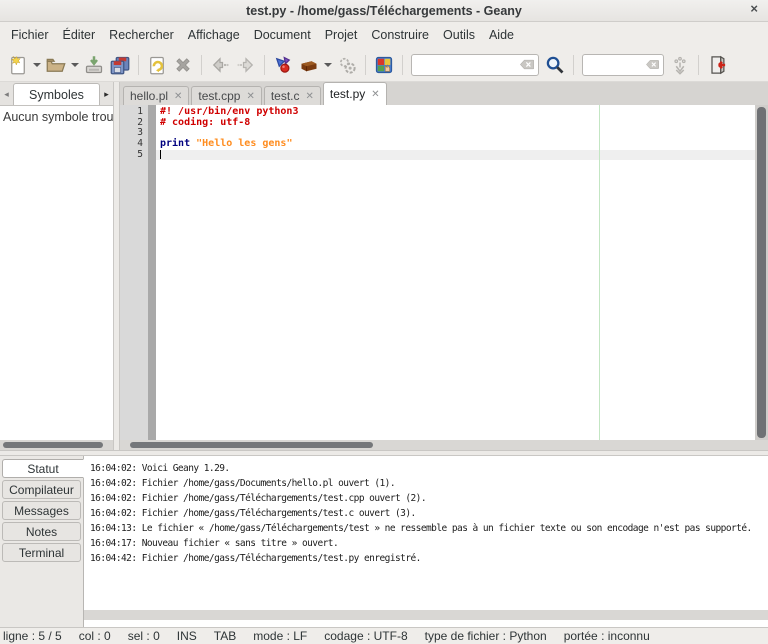 This screenshot has height=644, width=768. I want to click on search-entry, so click(475, 64).